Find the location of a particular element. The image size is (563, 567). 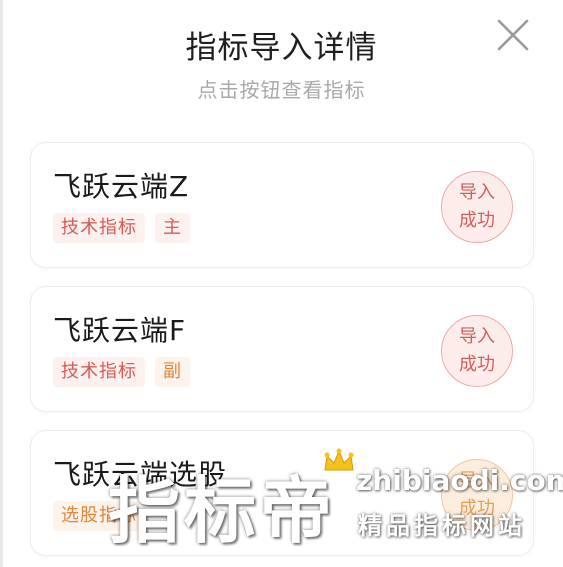

indicator-name: 飞跃云端F is located at coordinates (120, 330).